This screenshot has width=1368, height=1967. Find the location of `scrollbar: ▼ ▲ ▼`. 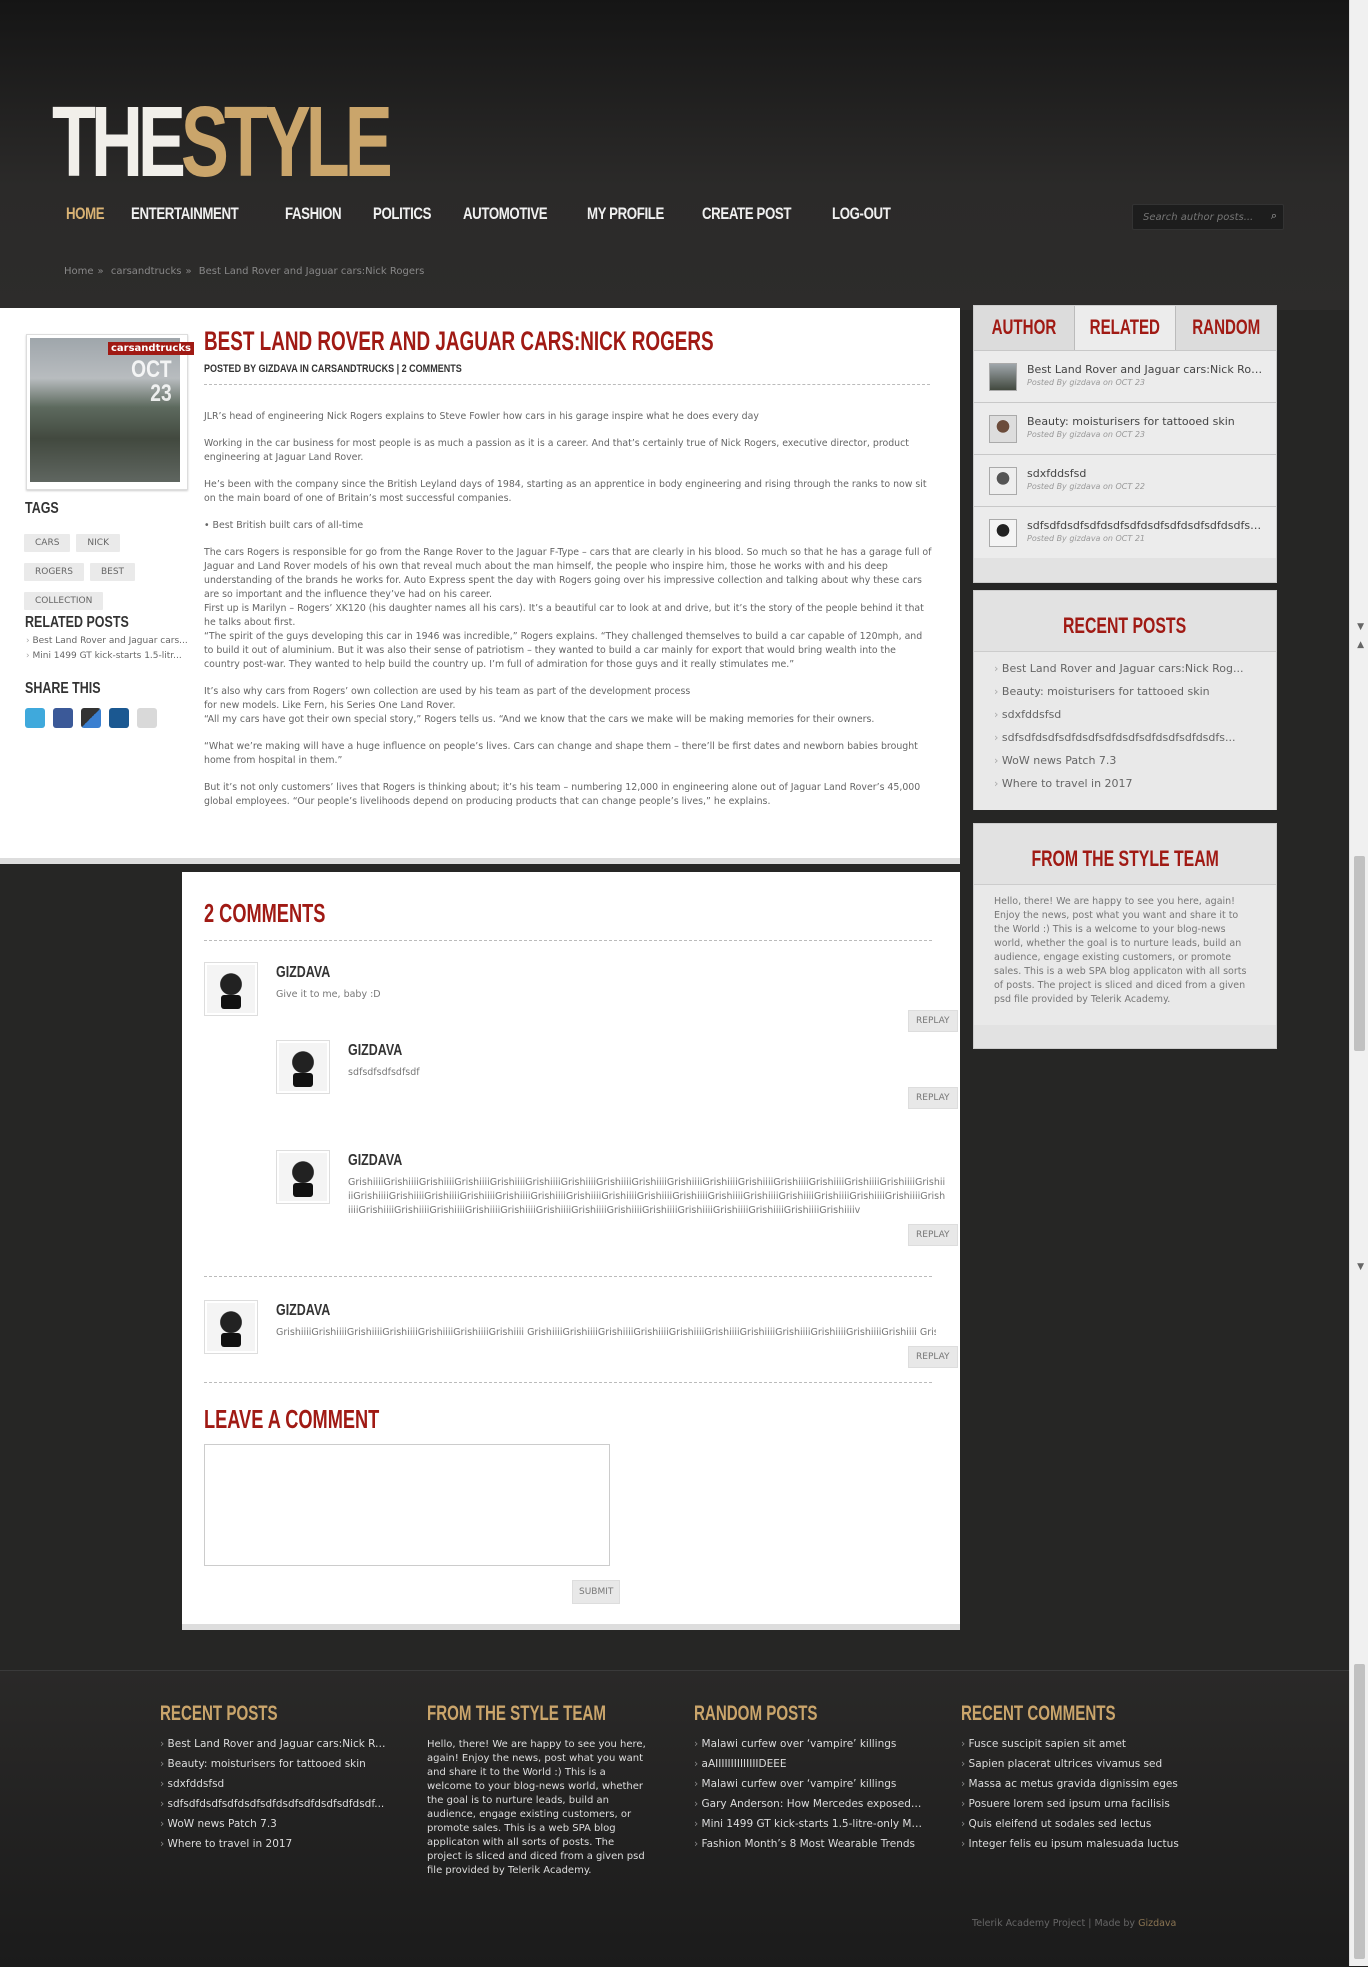

scrollbar: ▼ ▲ ▼ is located at coordinates (1358, 983).